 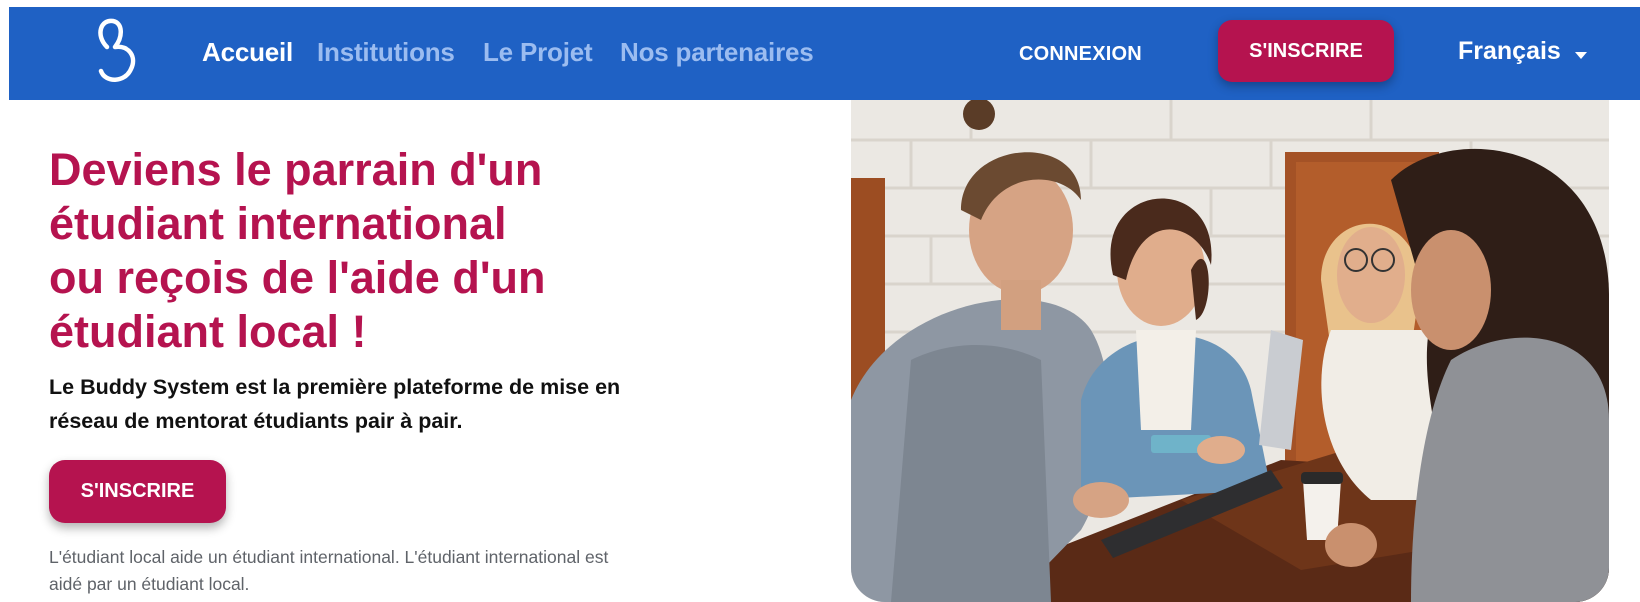 I want to click on signup-button-navbar: S'INSCRIRE, so click(x=1306, y=51).